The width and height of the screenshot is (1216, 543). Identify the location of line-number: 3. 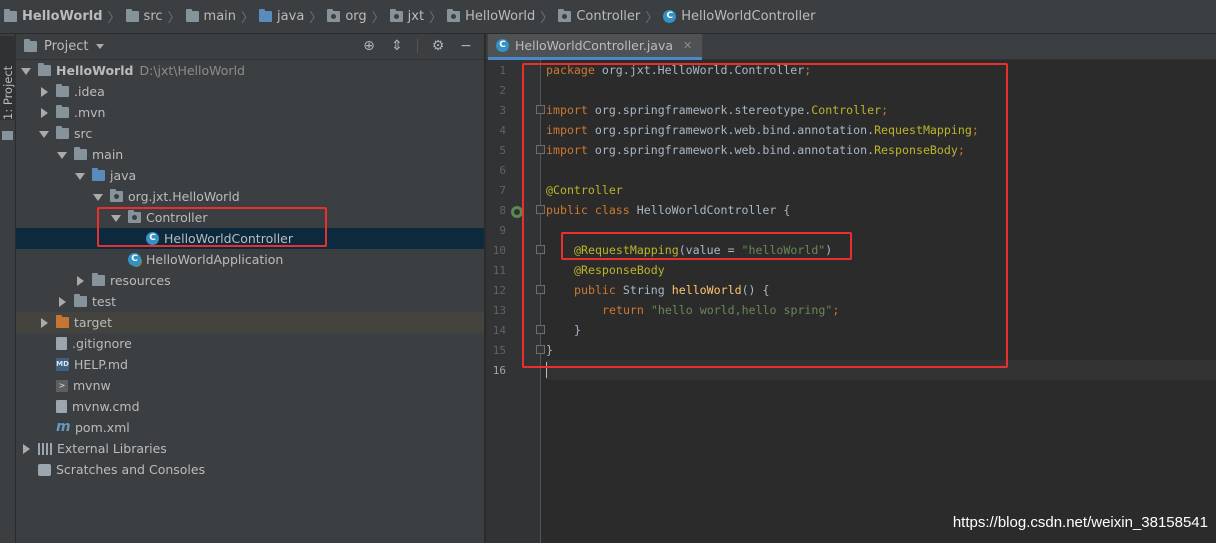
(502, 110).